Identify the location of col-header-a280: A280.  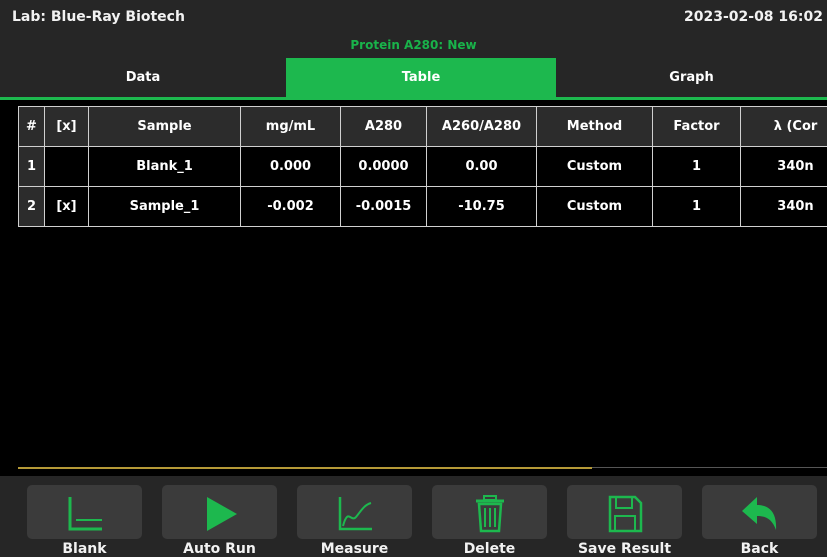
(383, 126).